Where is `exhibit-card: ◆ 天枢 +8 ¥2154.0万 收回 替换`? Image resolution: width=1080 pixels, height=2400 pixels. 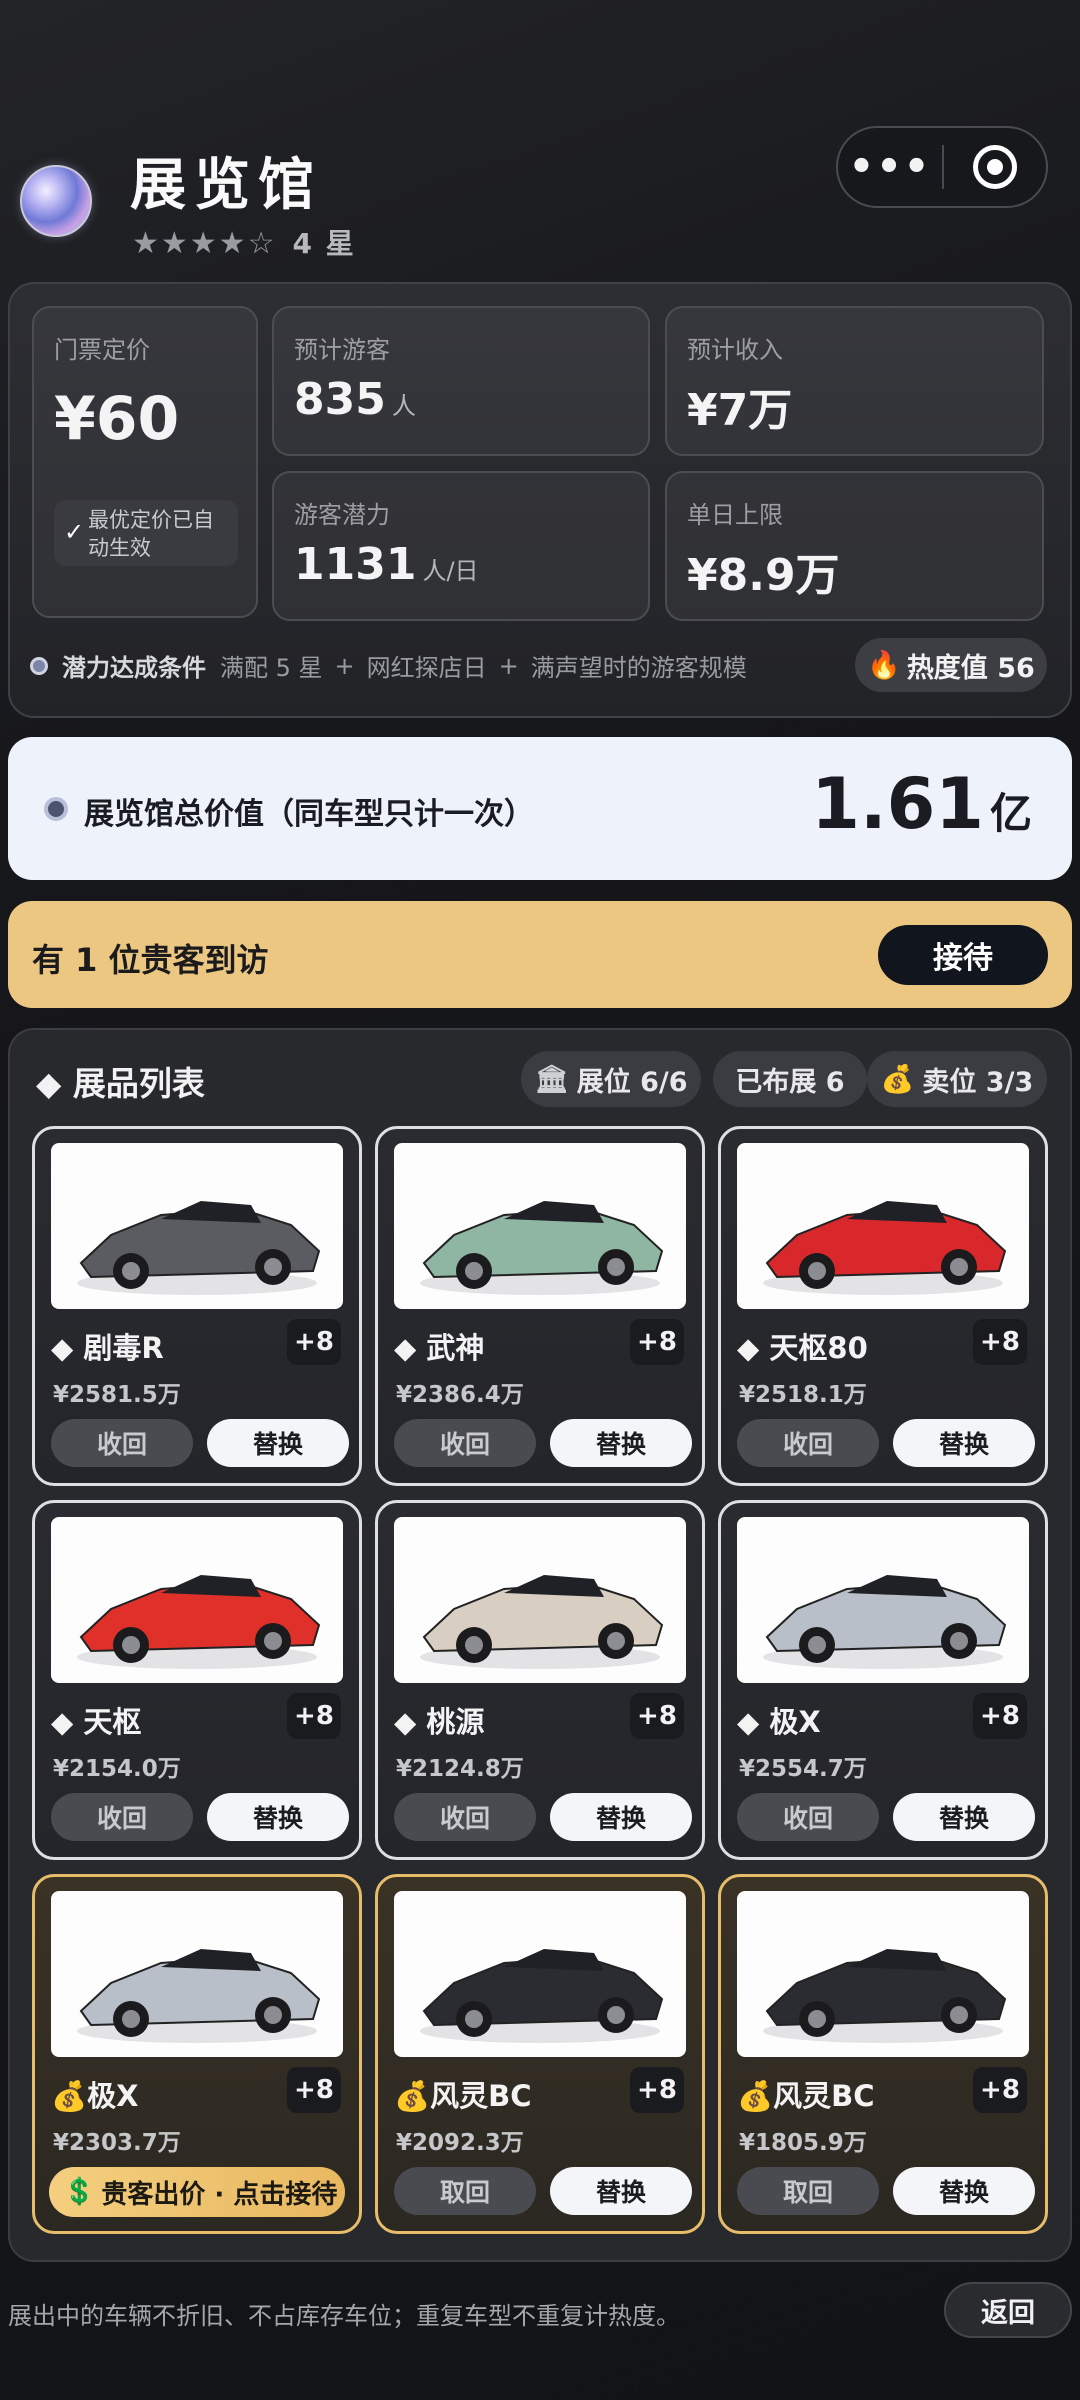 exhibit-card: ◆ 天枢 +8 ¥2154.0万 收回 替换 is located at coordinates (197, 1680).